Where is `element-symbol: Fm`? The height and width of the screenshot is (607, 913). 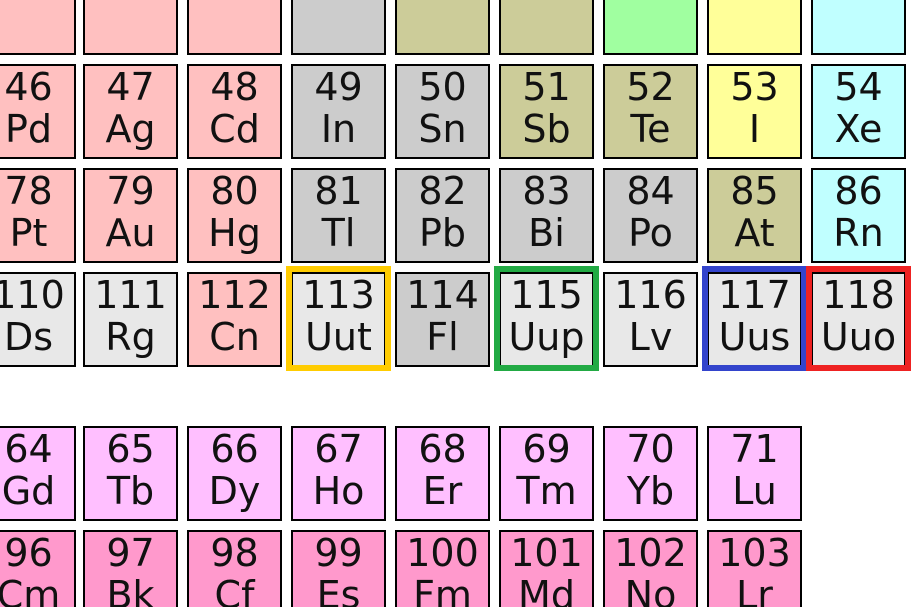 element-symbol: Fm is located at coordinates (442, 590).